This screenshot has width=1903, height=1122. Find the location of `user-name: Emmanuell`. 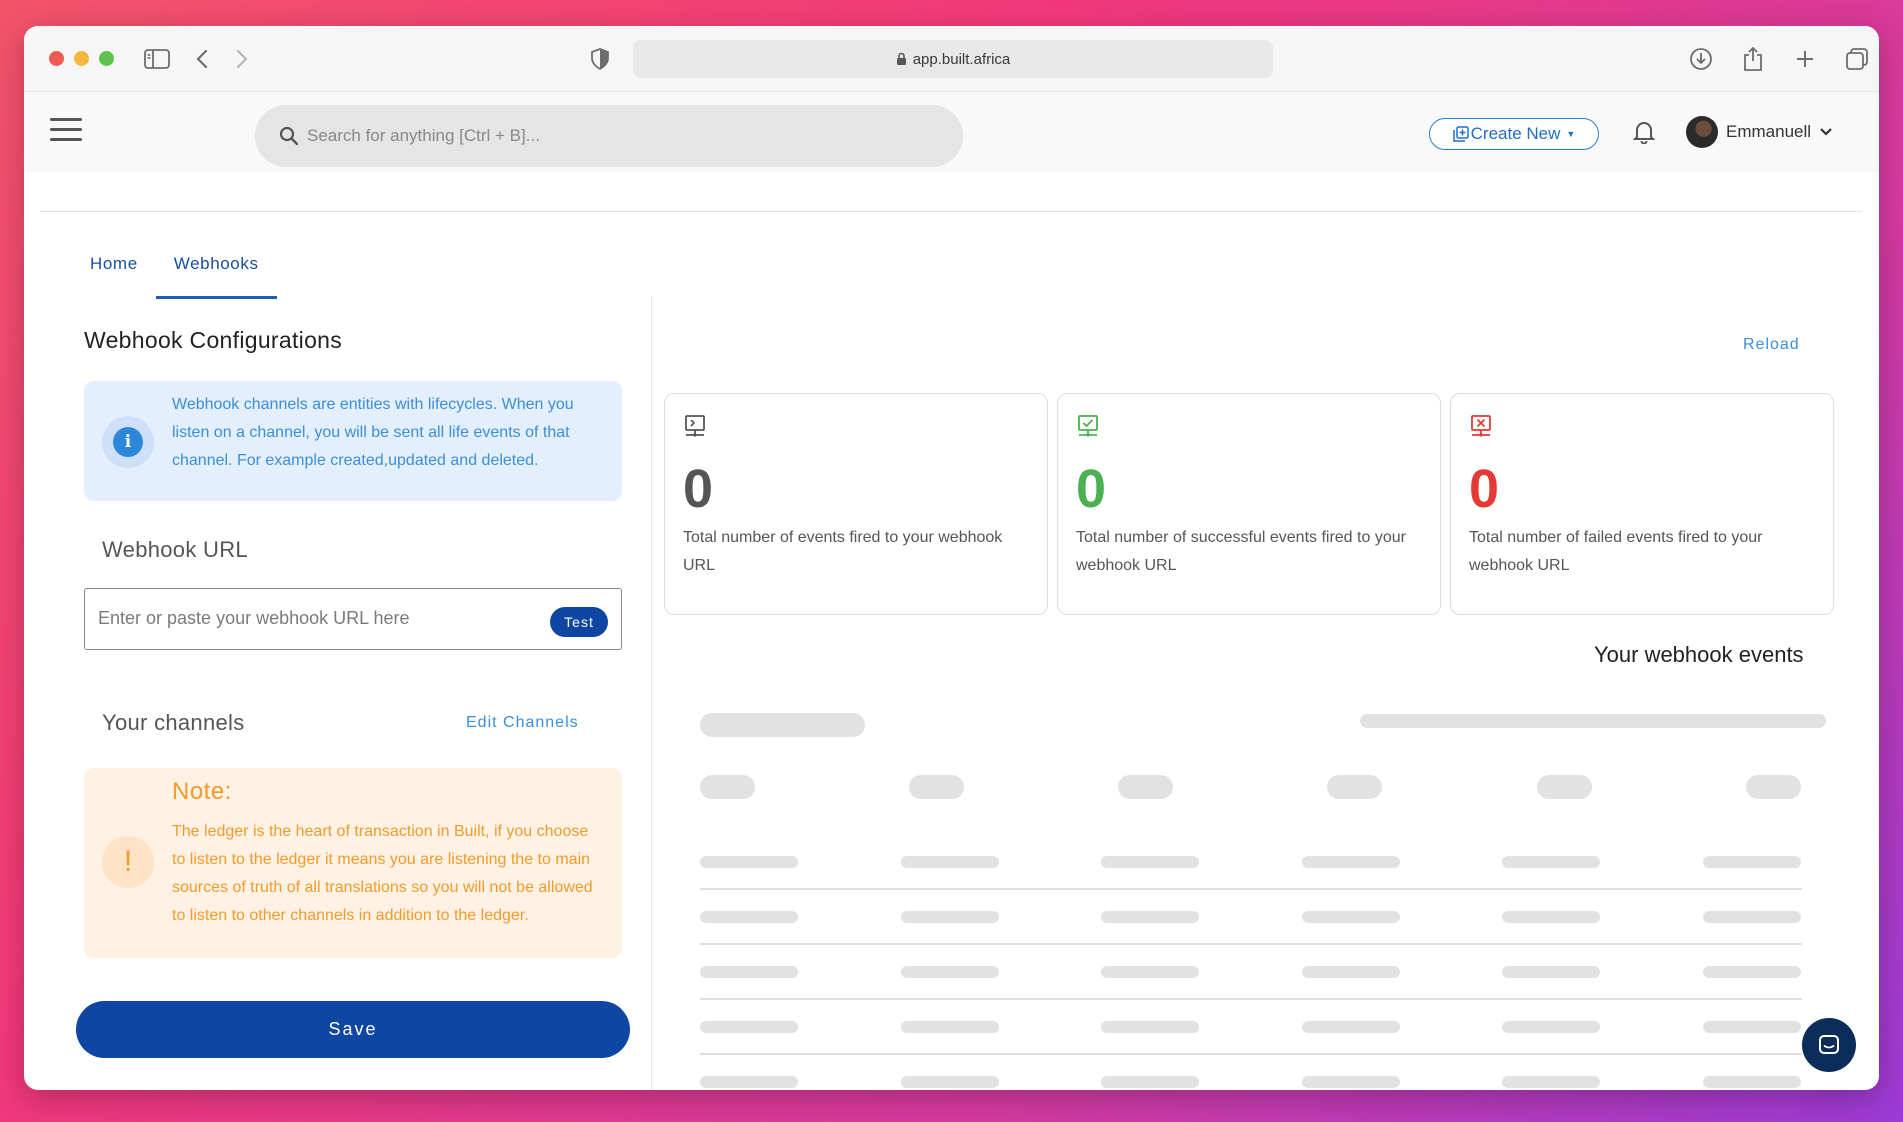

user-name: Emmanuell is located at coordinates (1769, 131).